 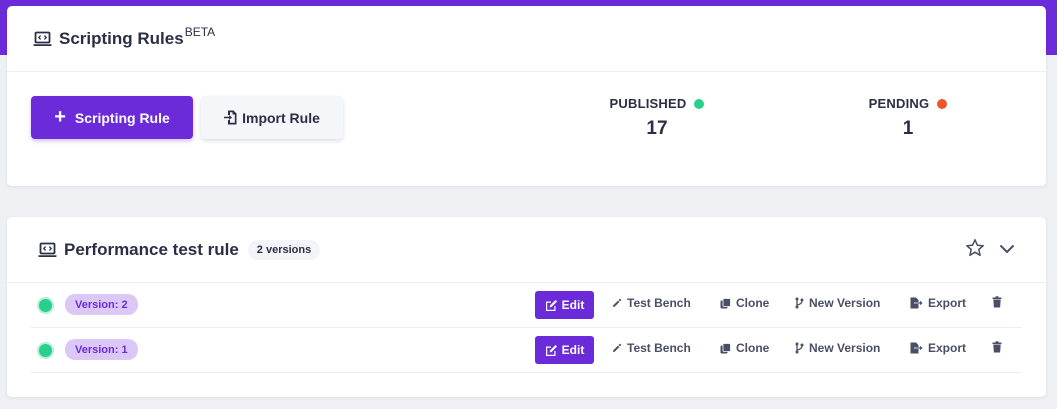 I want to click on import-rule-button: Import Rule, so click(x=272, y=117).